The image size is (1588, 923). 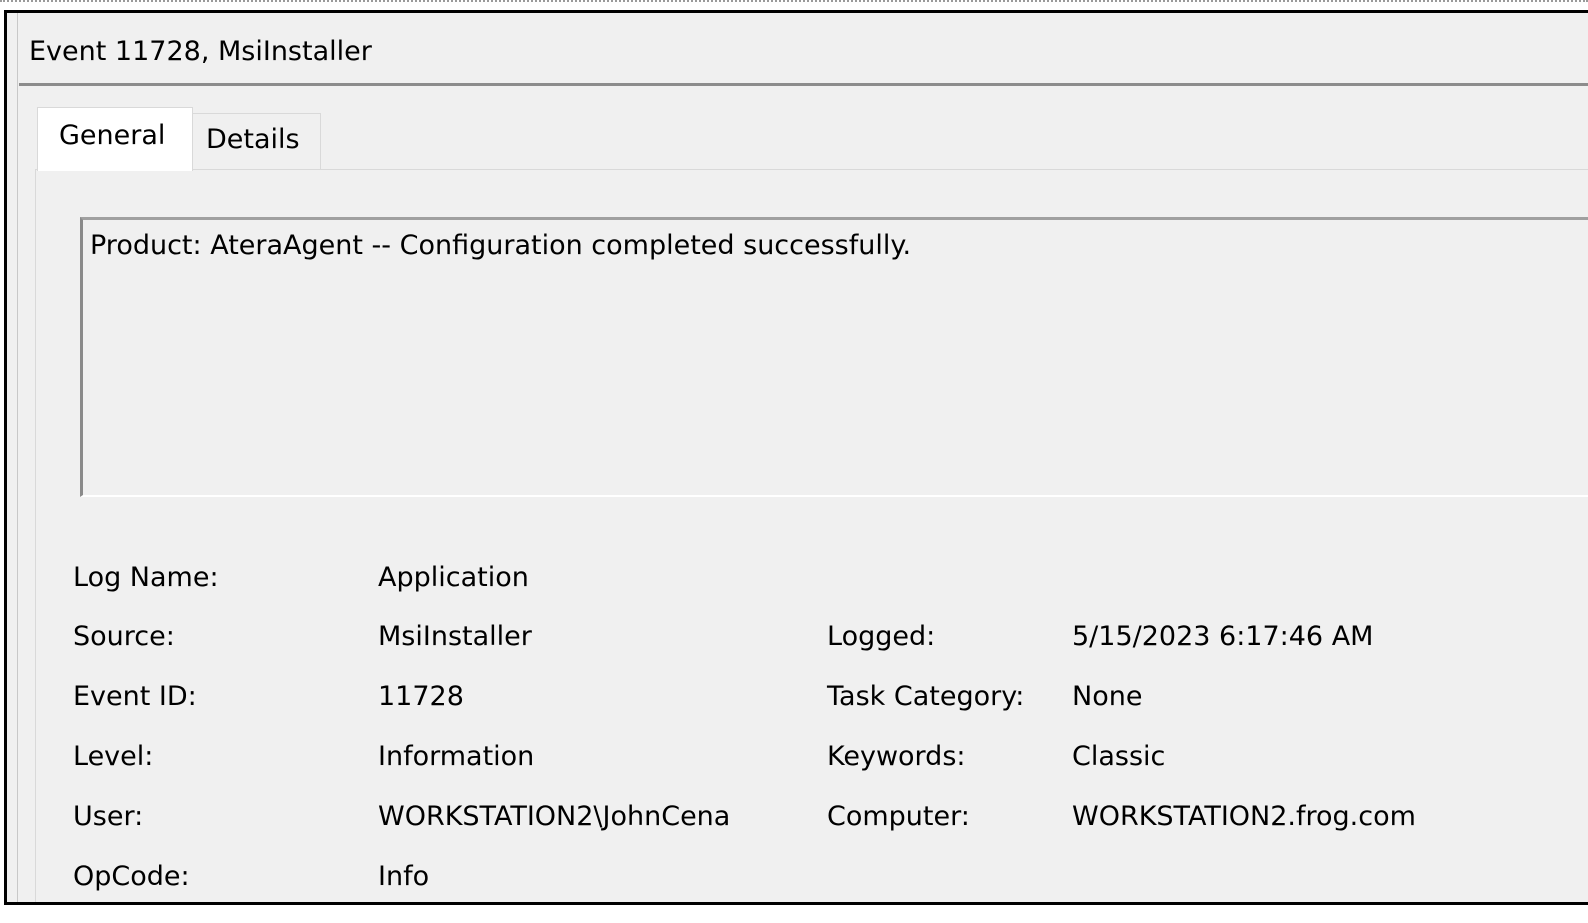 I want to click on task-category-value: None, so click(x=1107, y=696).